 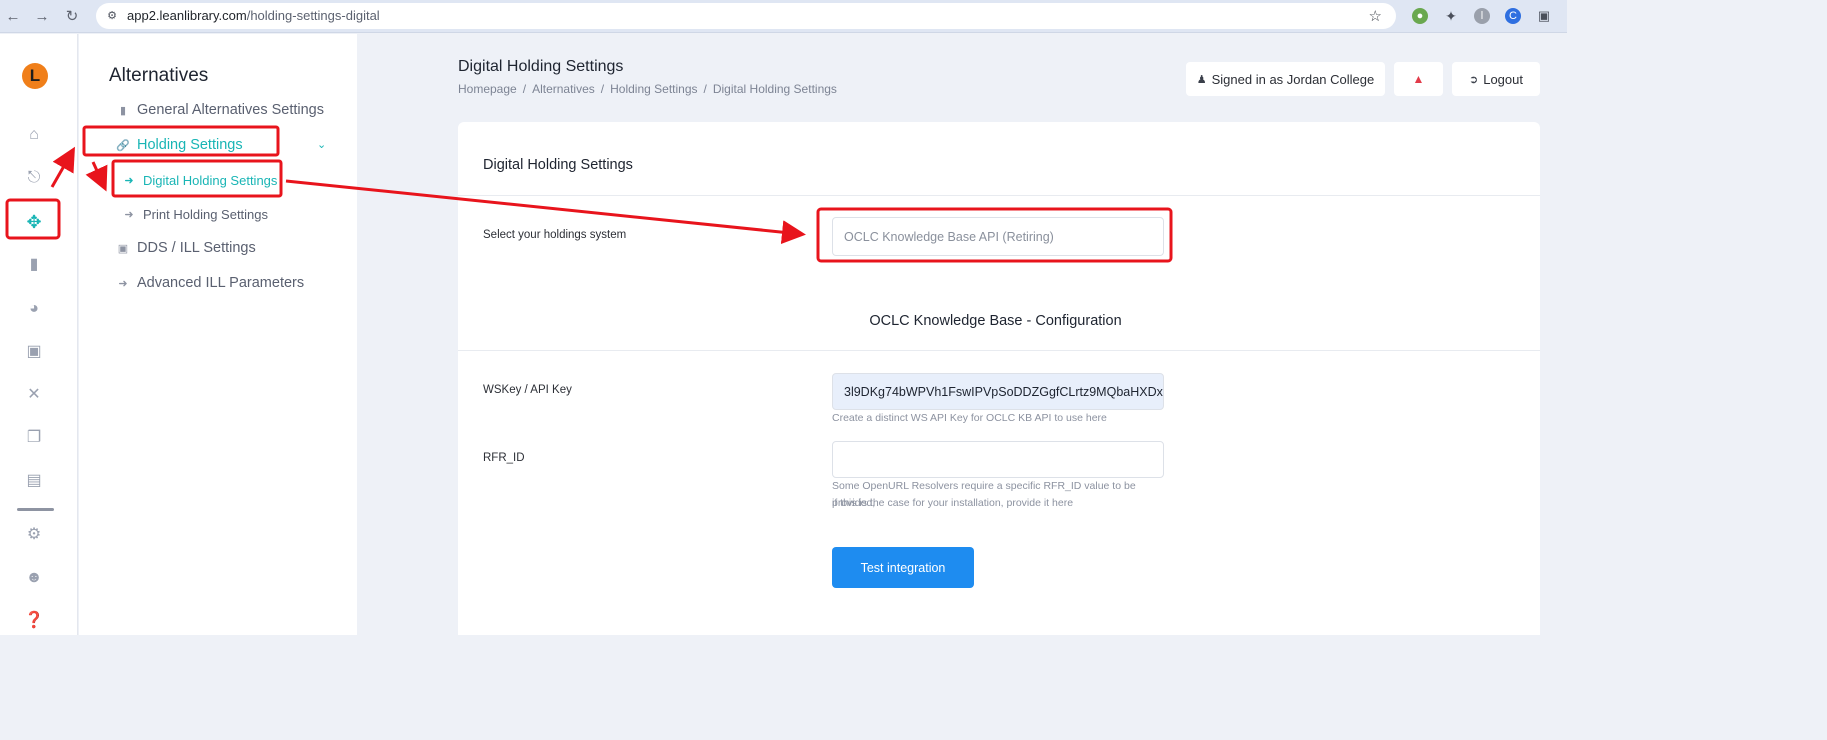 What do you see at coordinates (159, 75) in the screenshot?
I see `sidebar-title: Alternatives` at bounding box center [159, 75].